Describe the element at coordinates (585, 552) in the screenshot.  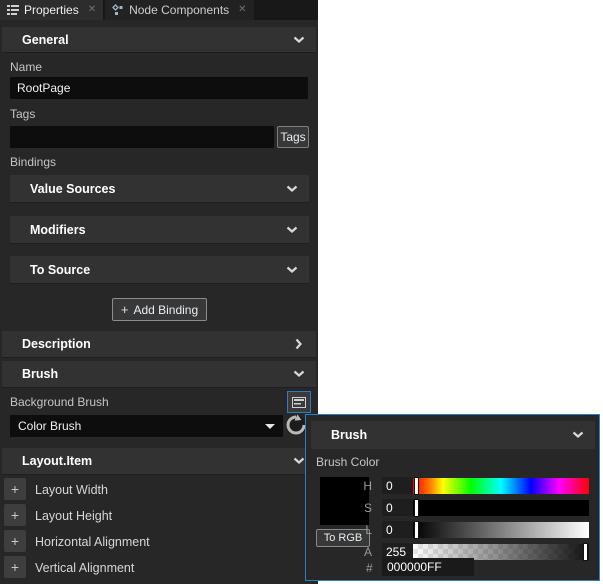
I see `alpha-slider-handle` at that location.